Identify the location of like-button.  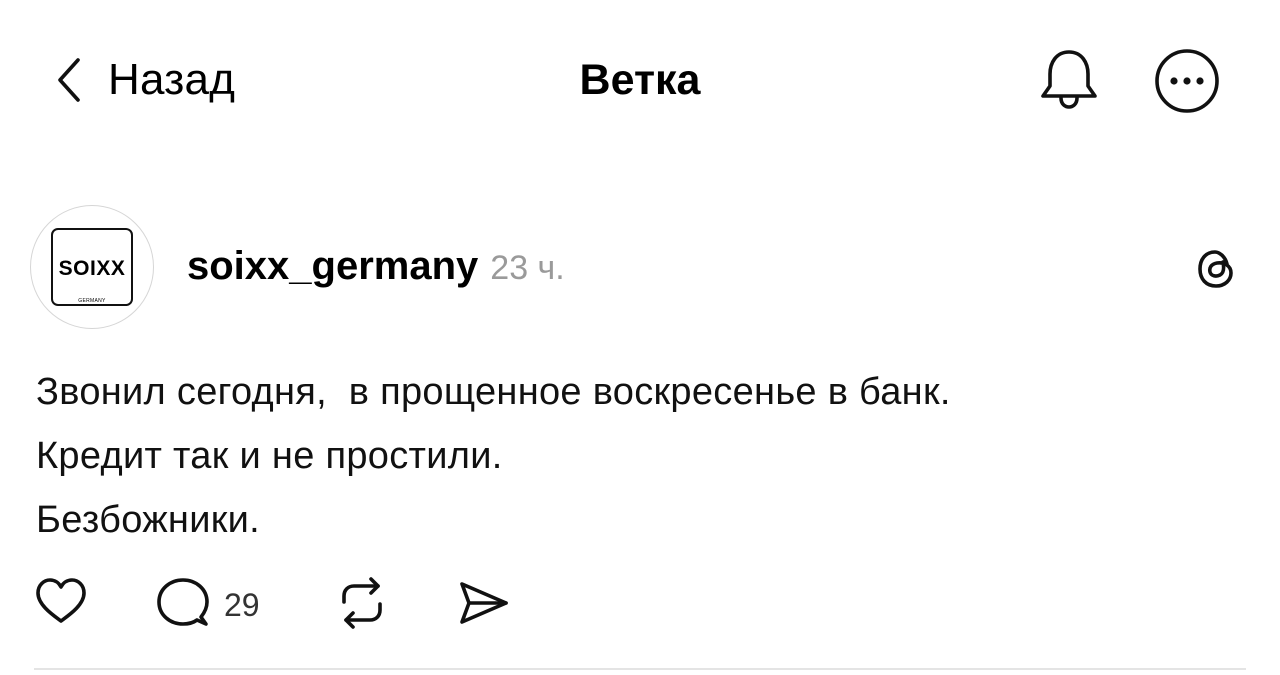
(61, 603).